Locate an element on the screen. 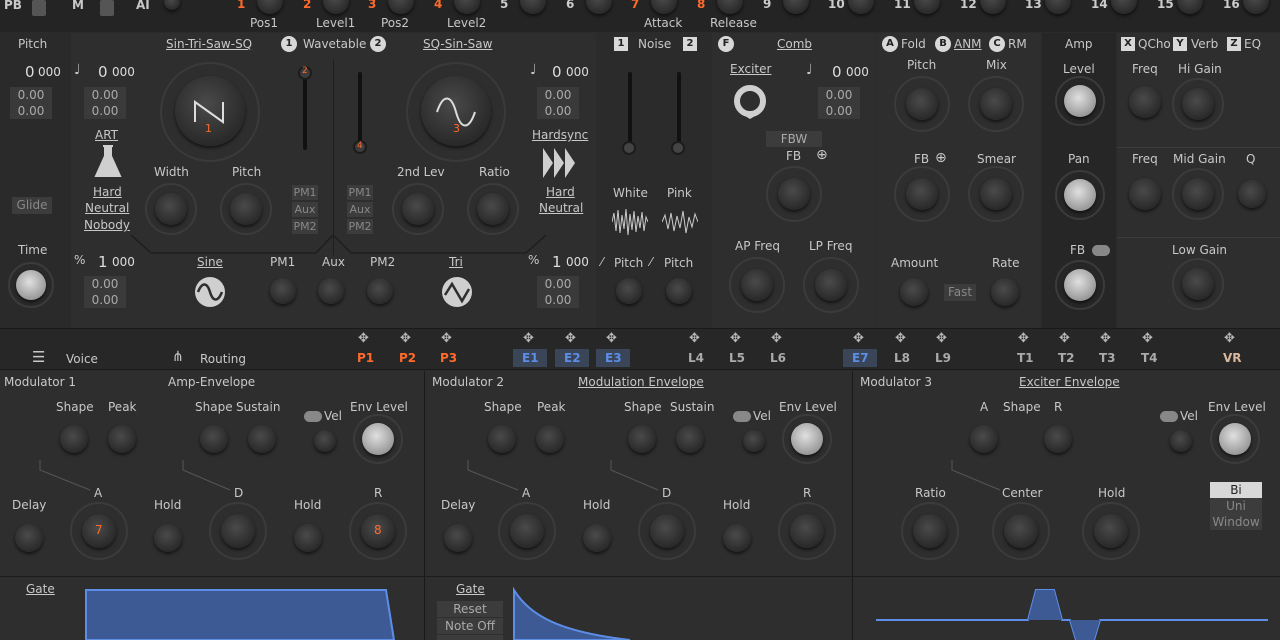 The image size is (1280, 640). mod1-shape1-knob is located at coordinates (74, 439).